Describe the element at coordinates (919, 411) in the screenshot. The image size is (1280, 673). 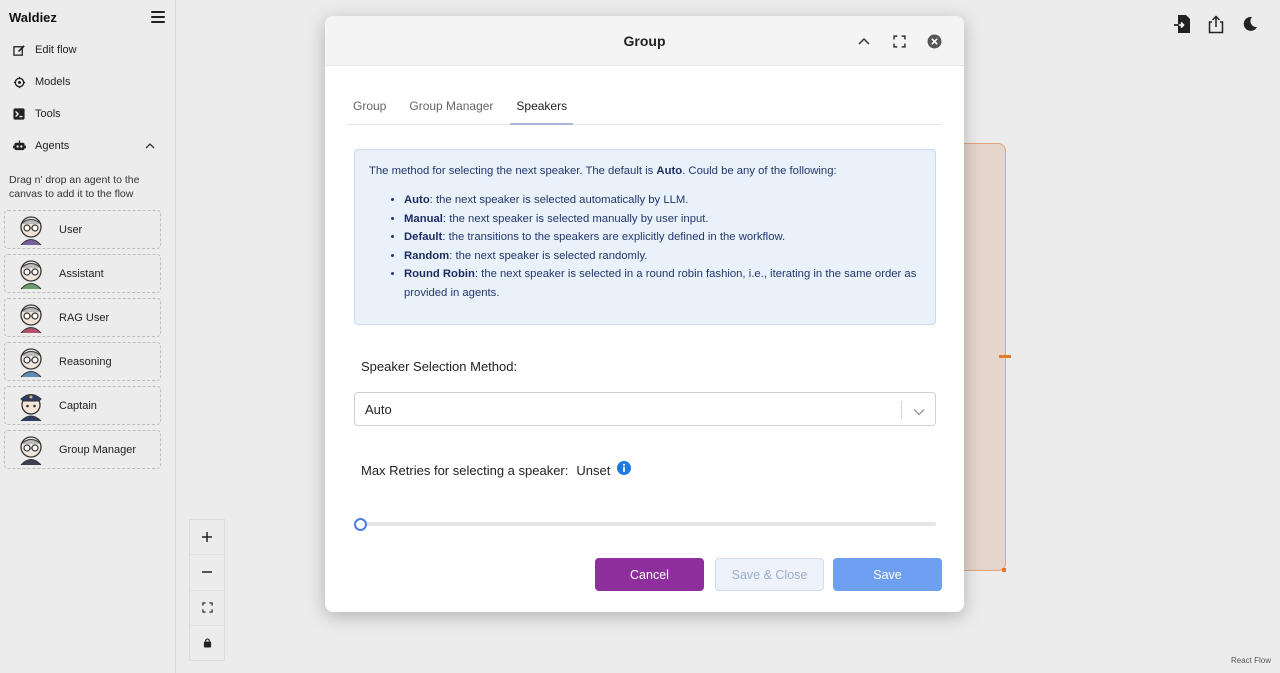
I see `chevron-down-icon` at that location.